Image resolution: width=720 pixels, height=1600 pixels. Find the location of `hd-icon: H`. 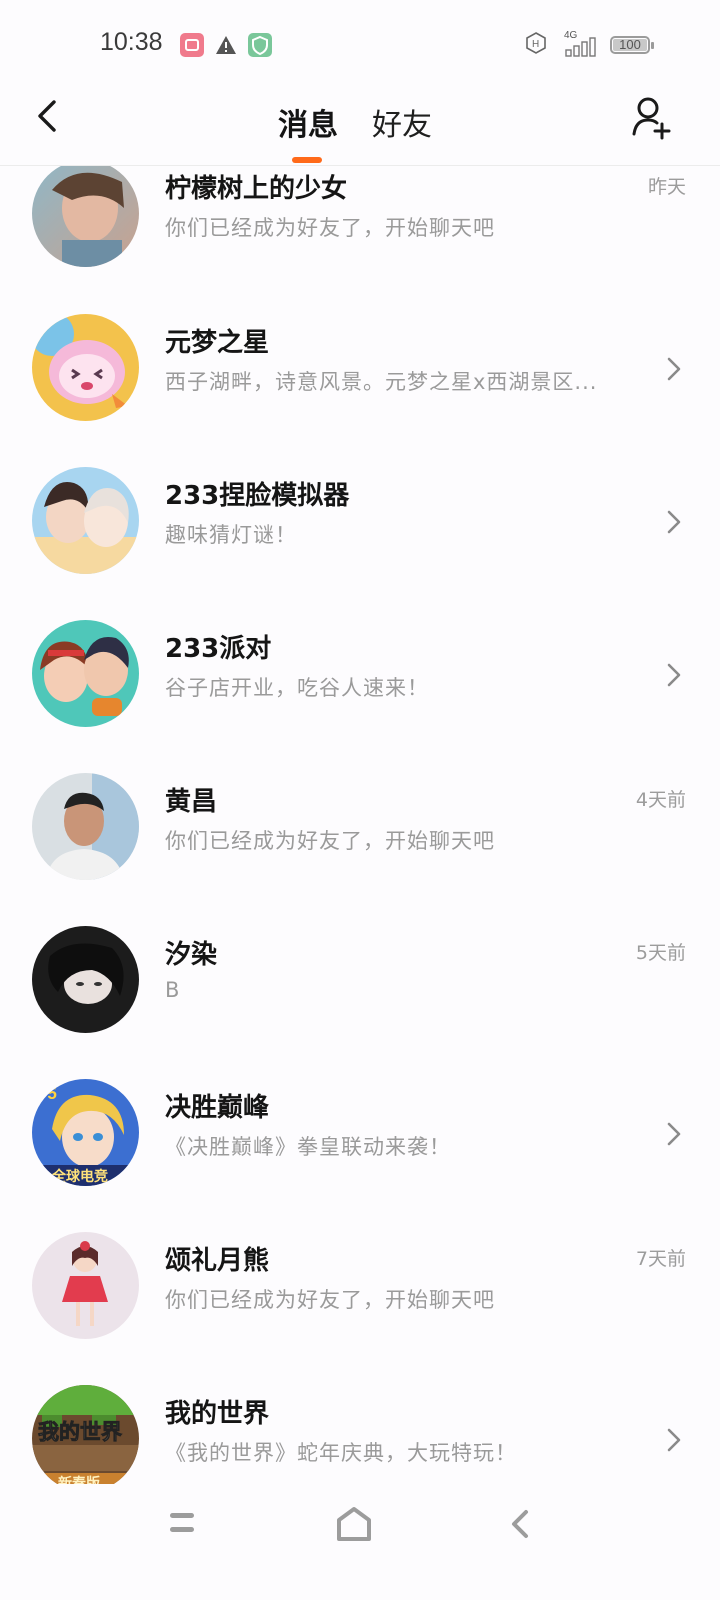

hd-icon: H is located at coordinates (536, 45).